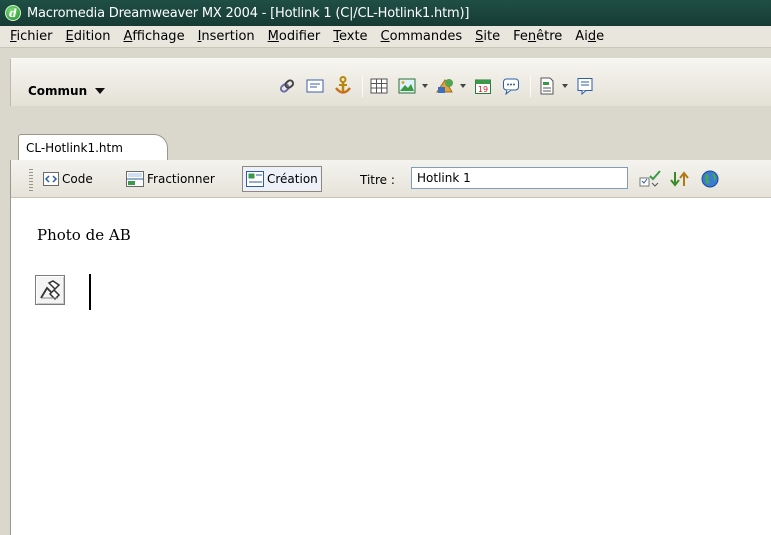  Describe the element at coordinates (227, 36) in the screenshot. I see `menu-insertion: Insertion` at that location.